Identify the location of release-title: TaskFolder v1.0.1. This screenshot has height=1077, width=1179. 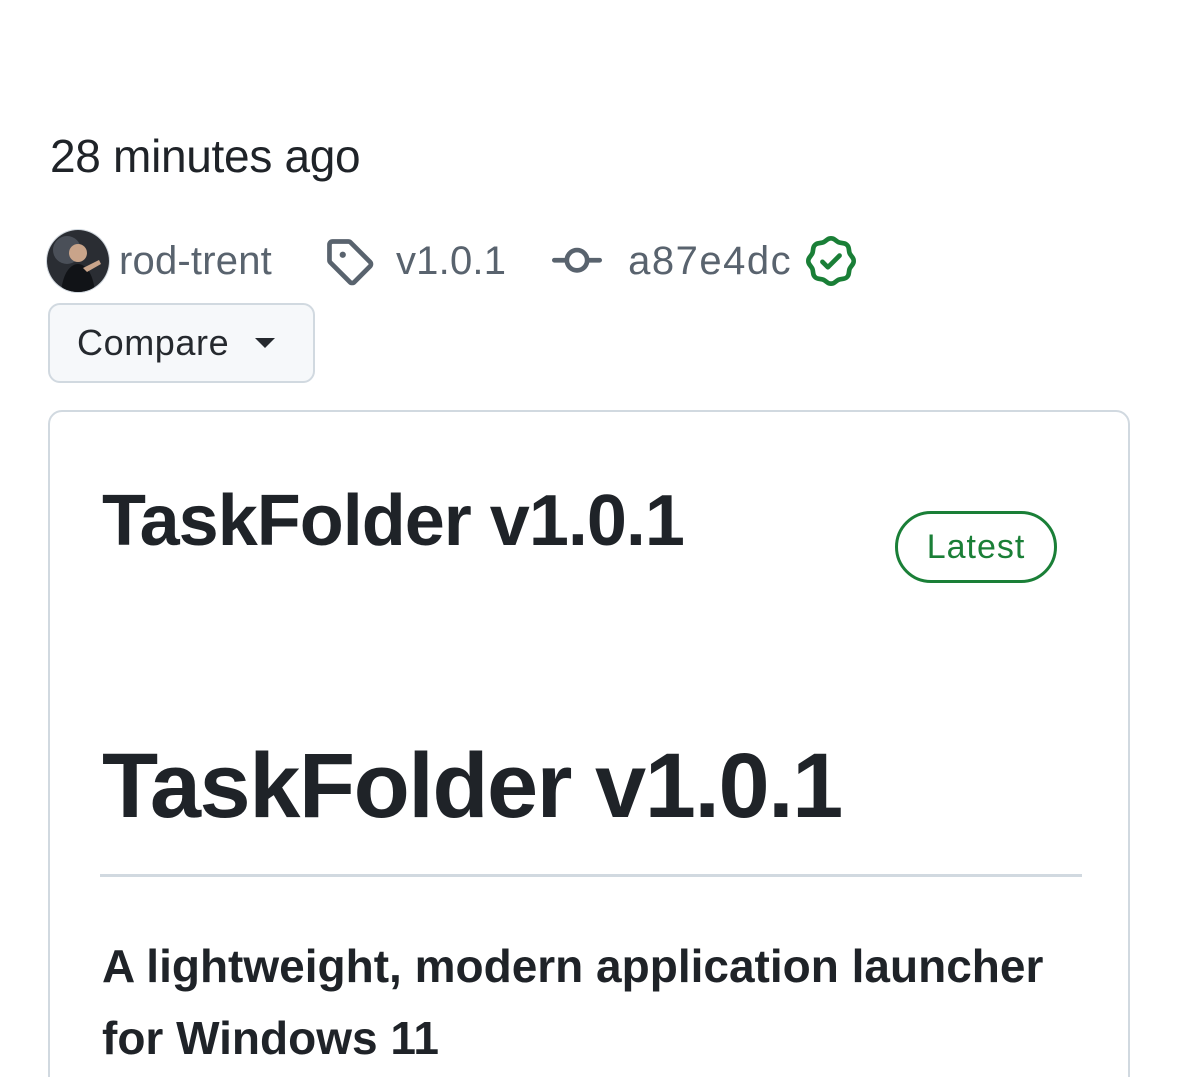
(393, 521).